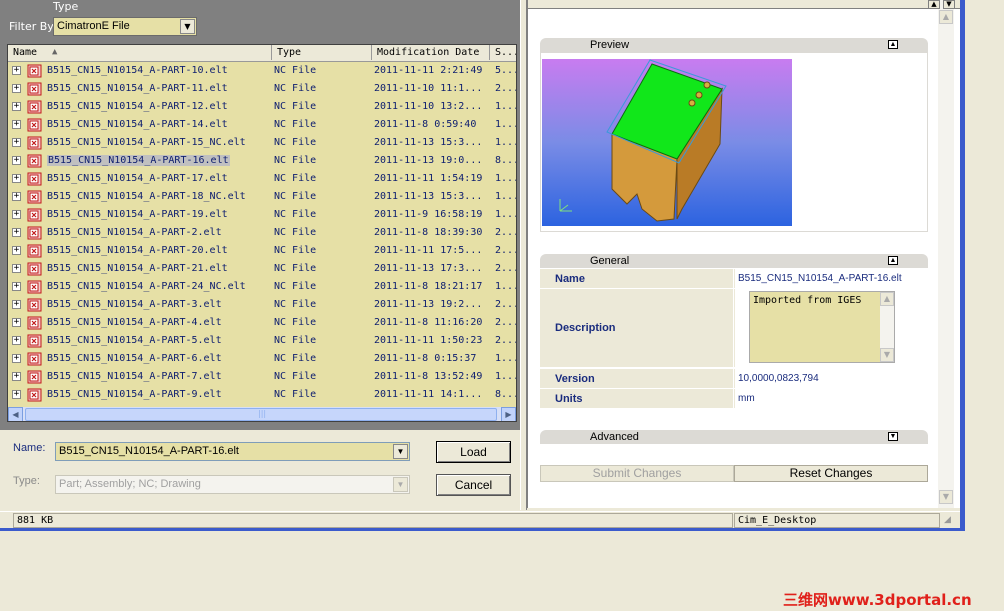 The image size is (1004, 611). Describe the element at coordinates (473, 485) in the screenshot. I see `cancel-button: Cancel` at that location.